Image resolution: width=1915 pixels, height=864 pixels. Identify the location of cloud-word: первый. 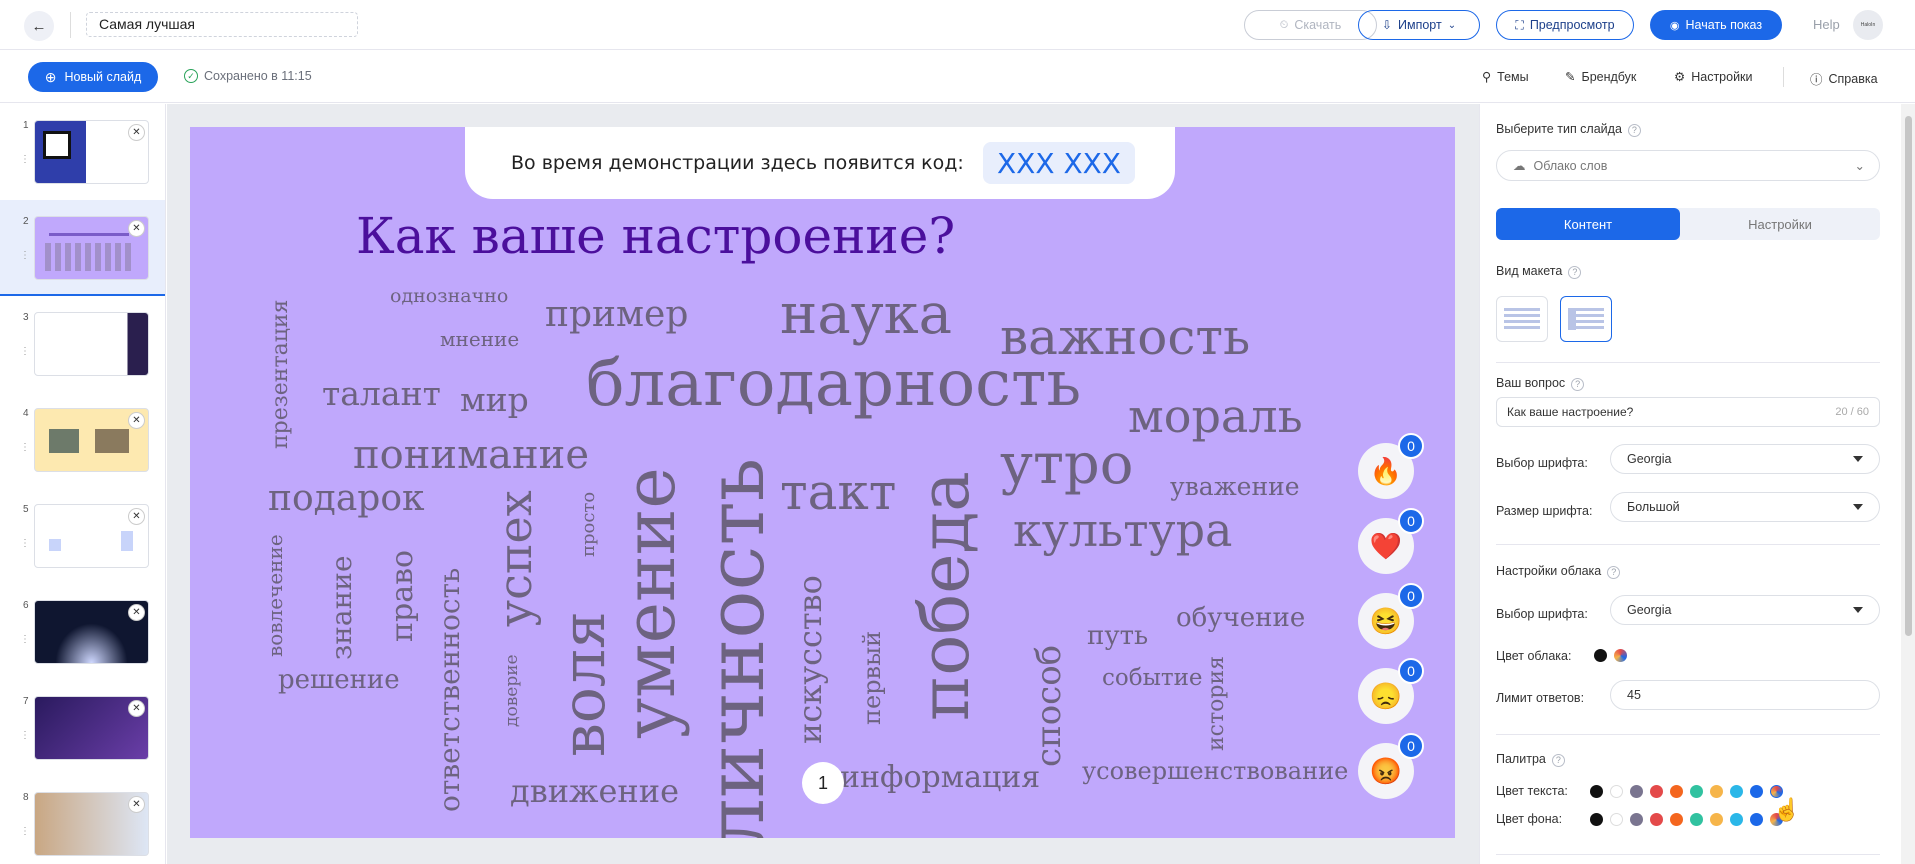
(872, 677).